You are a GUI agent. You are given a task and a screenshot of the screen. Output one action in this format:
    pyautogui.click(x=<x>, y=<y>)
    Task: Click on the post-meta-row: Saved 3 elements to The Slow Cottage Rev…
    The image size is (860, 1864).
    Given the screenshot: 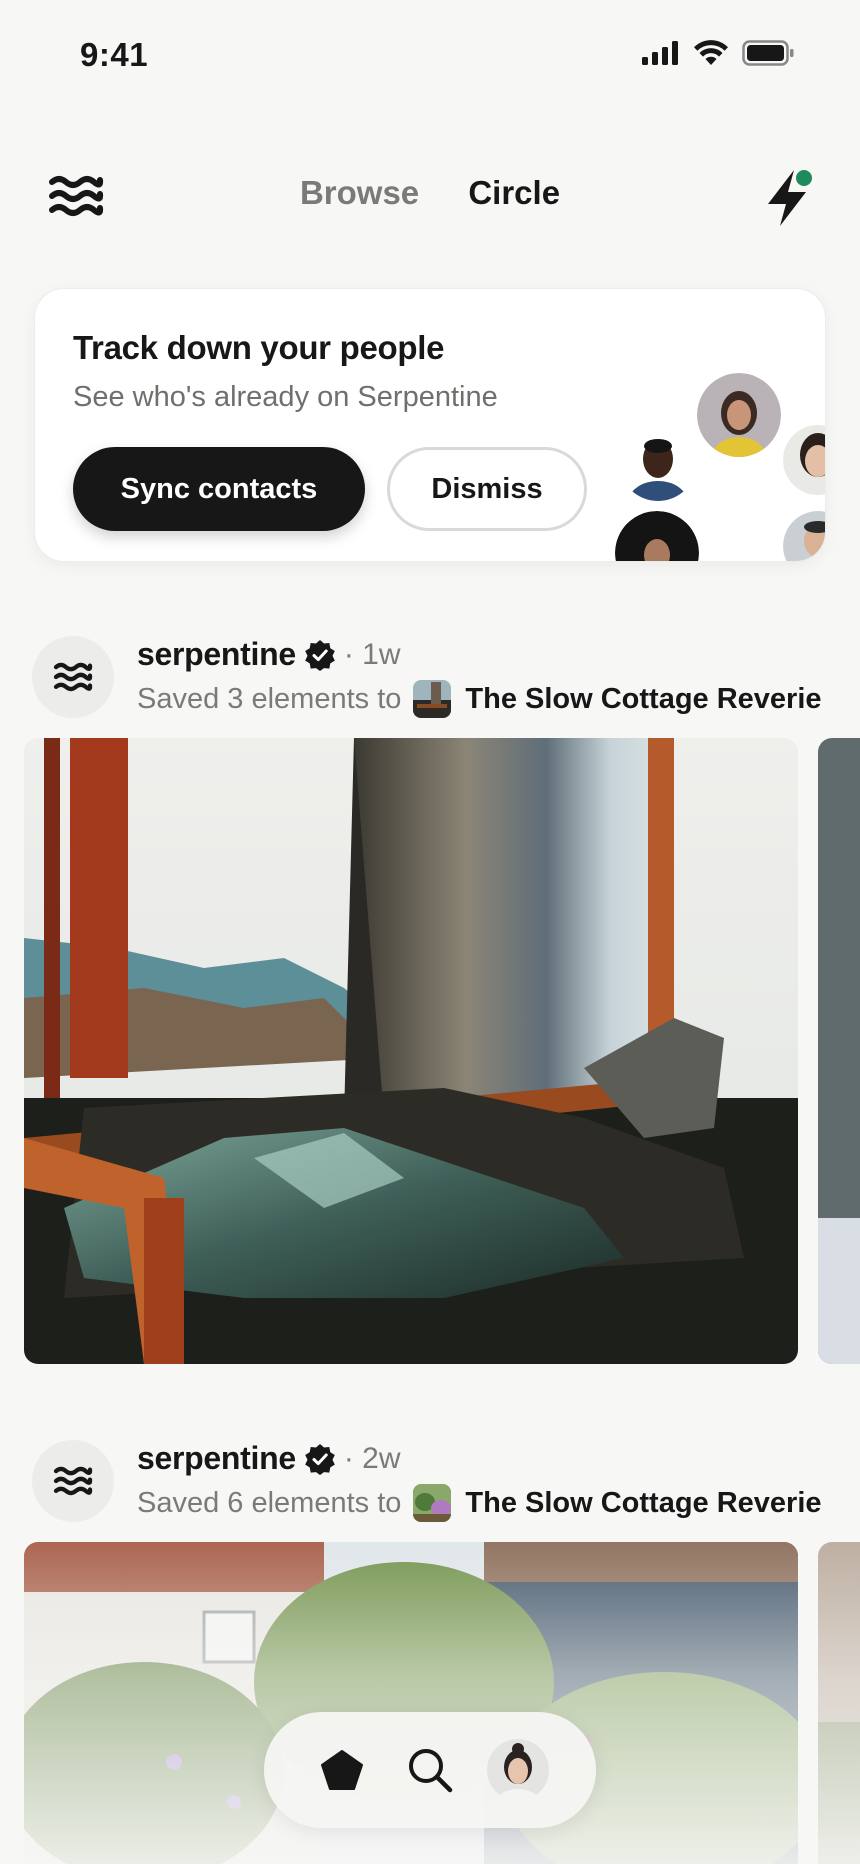 What is the action you would take?
    pyautogui.click(x=482, y=699)
    